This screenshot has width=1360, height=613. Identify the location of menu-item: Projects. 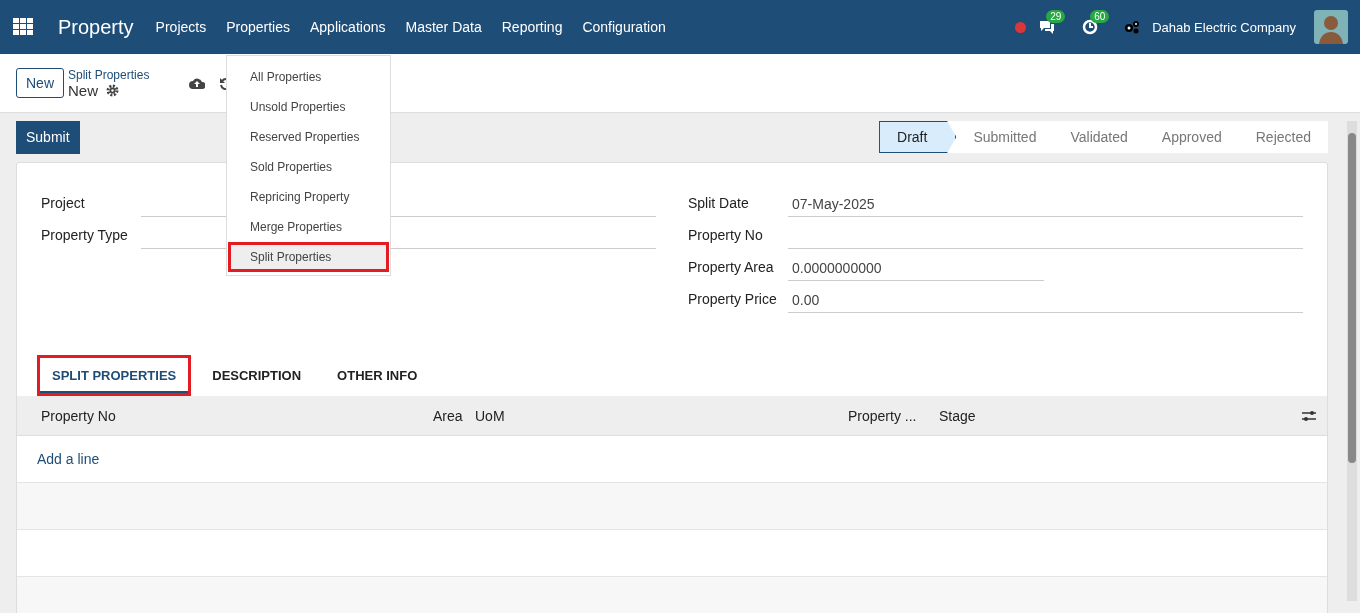
(181, 27).